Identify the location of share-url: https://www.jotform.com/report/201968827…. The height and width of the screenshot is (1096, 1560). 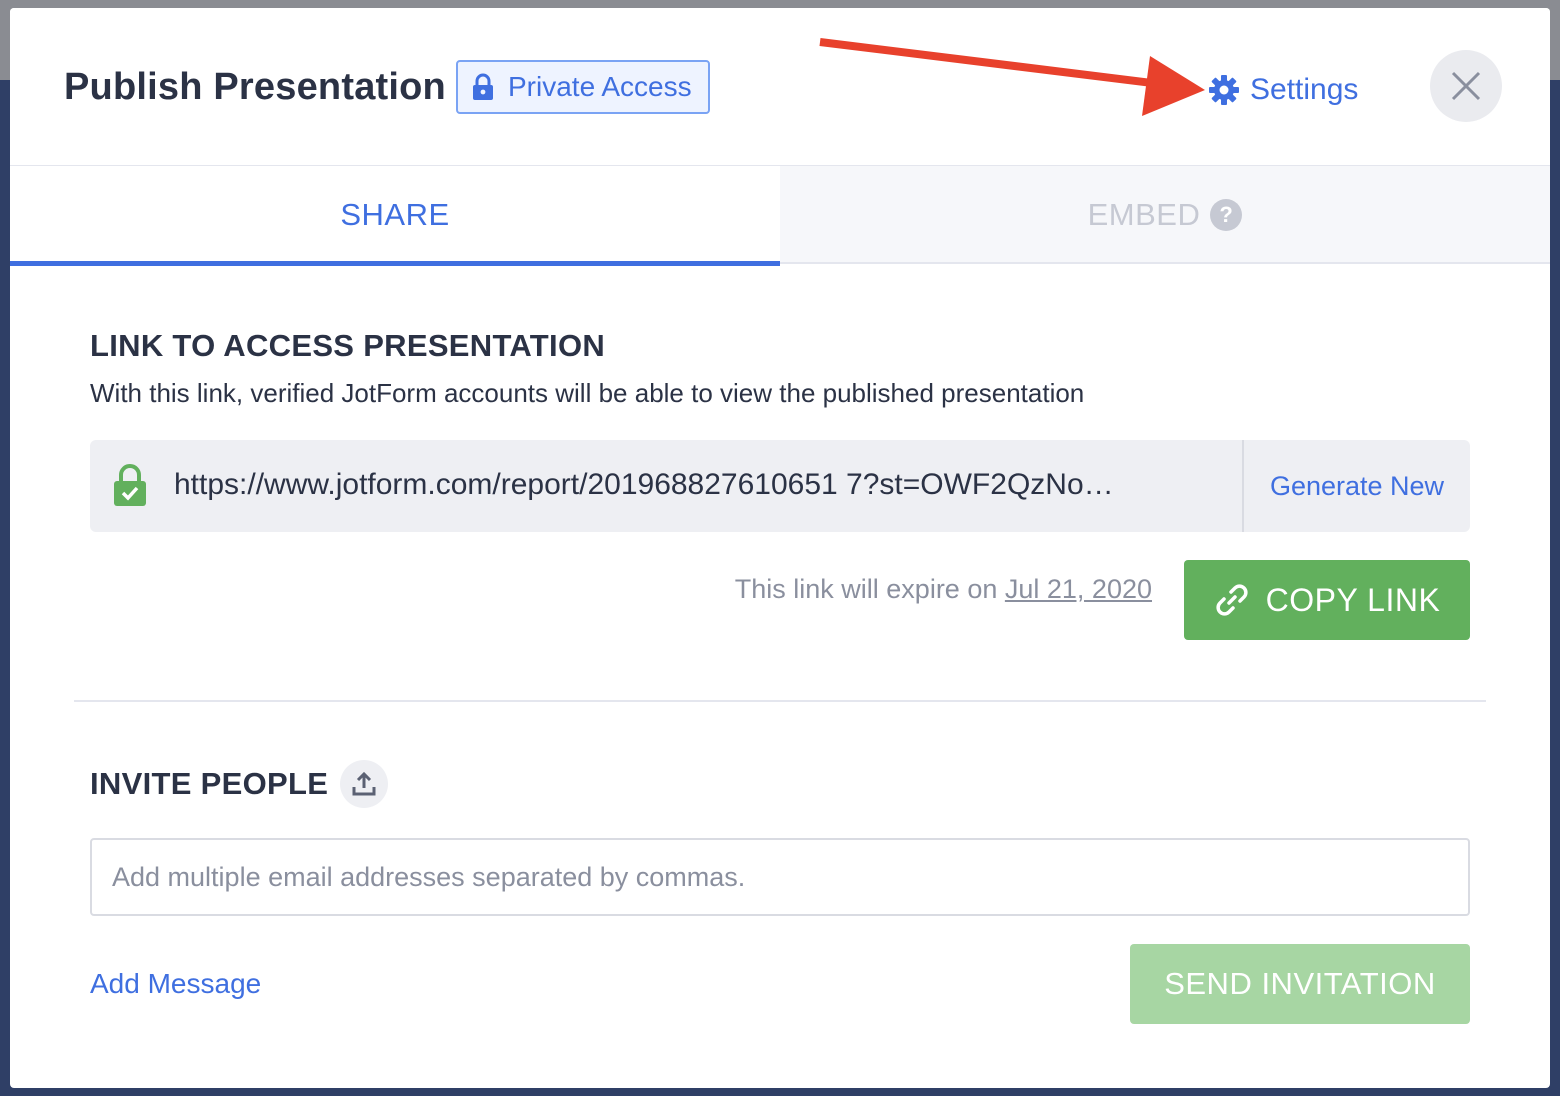
(704, 485).